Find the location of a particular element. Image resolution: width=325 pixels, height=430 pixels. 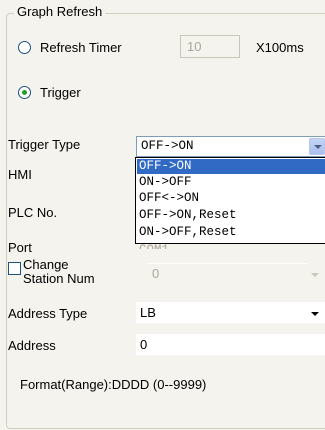

refresh-timer-unit: X100ms is located at coordinates (280, 47).